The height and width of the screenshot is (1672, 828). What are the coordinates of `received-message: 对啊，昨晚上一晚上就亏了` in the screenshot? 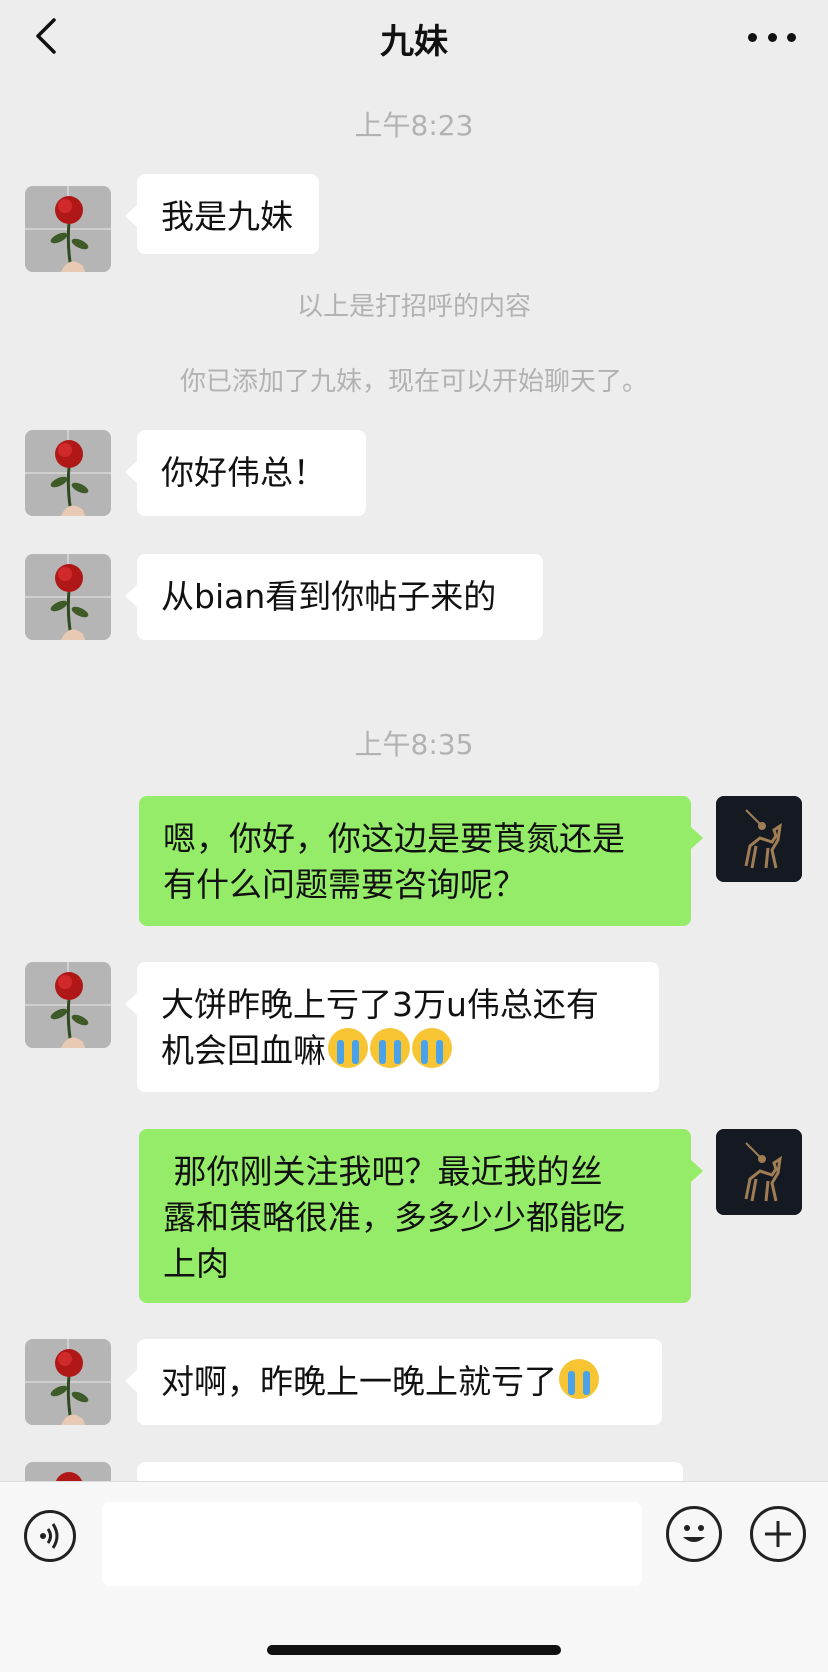 It's located at (393, 1382).